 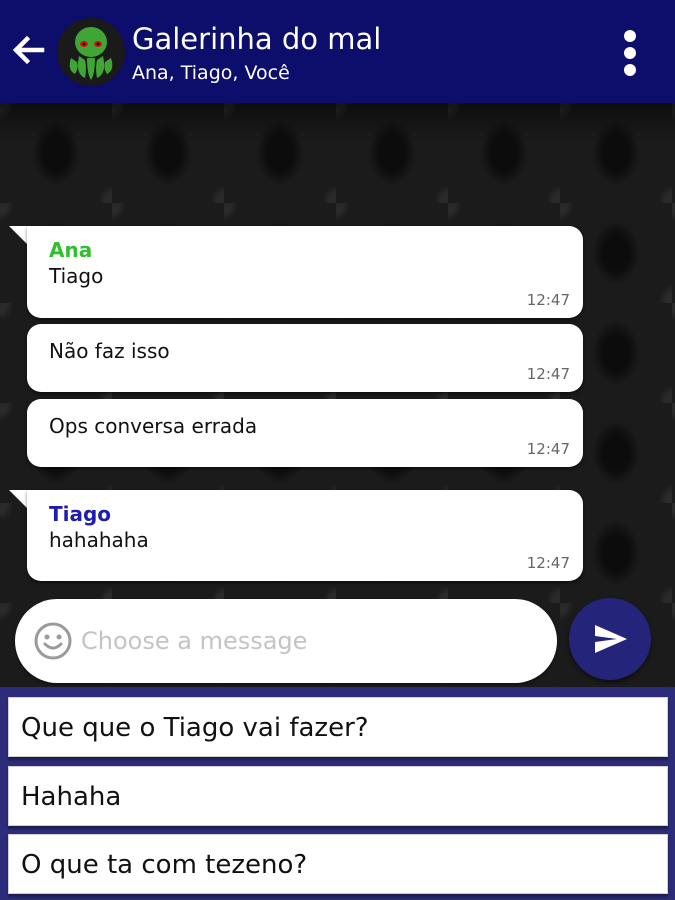 I want to click on send-icon, so click(x=611, y=639).